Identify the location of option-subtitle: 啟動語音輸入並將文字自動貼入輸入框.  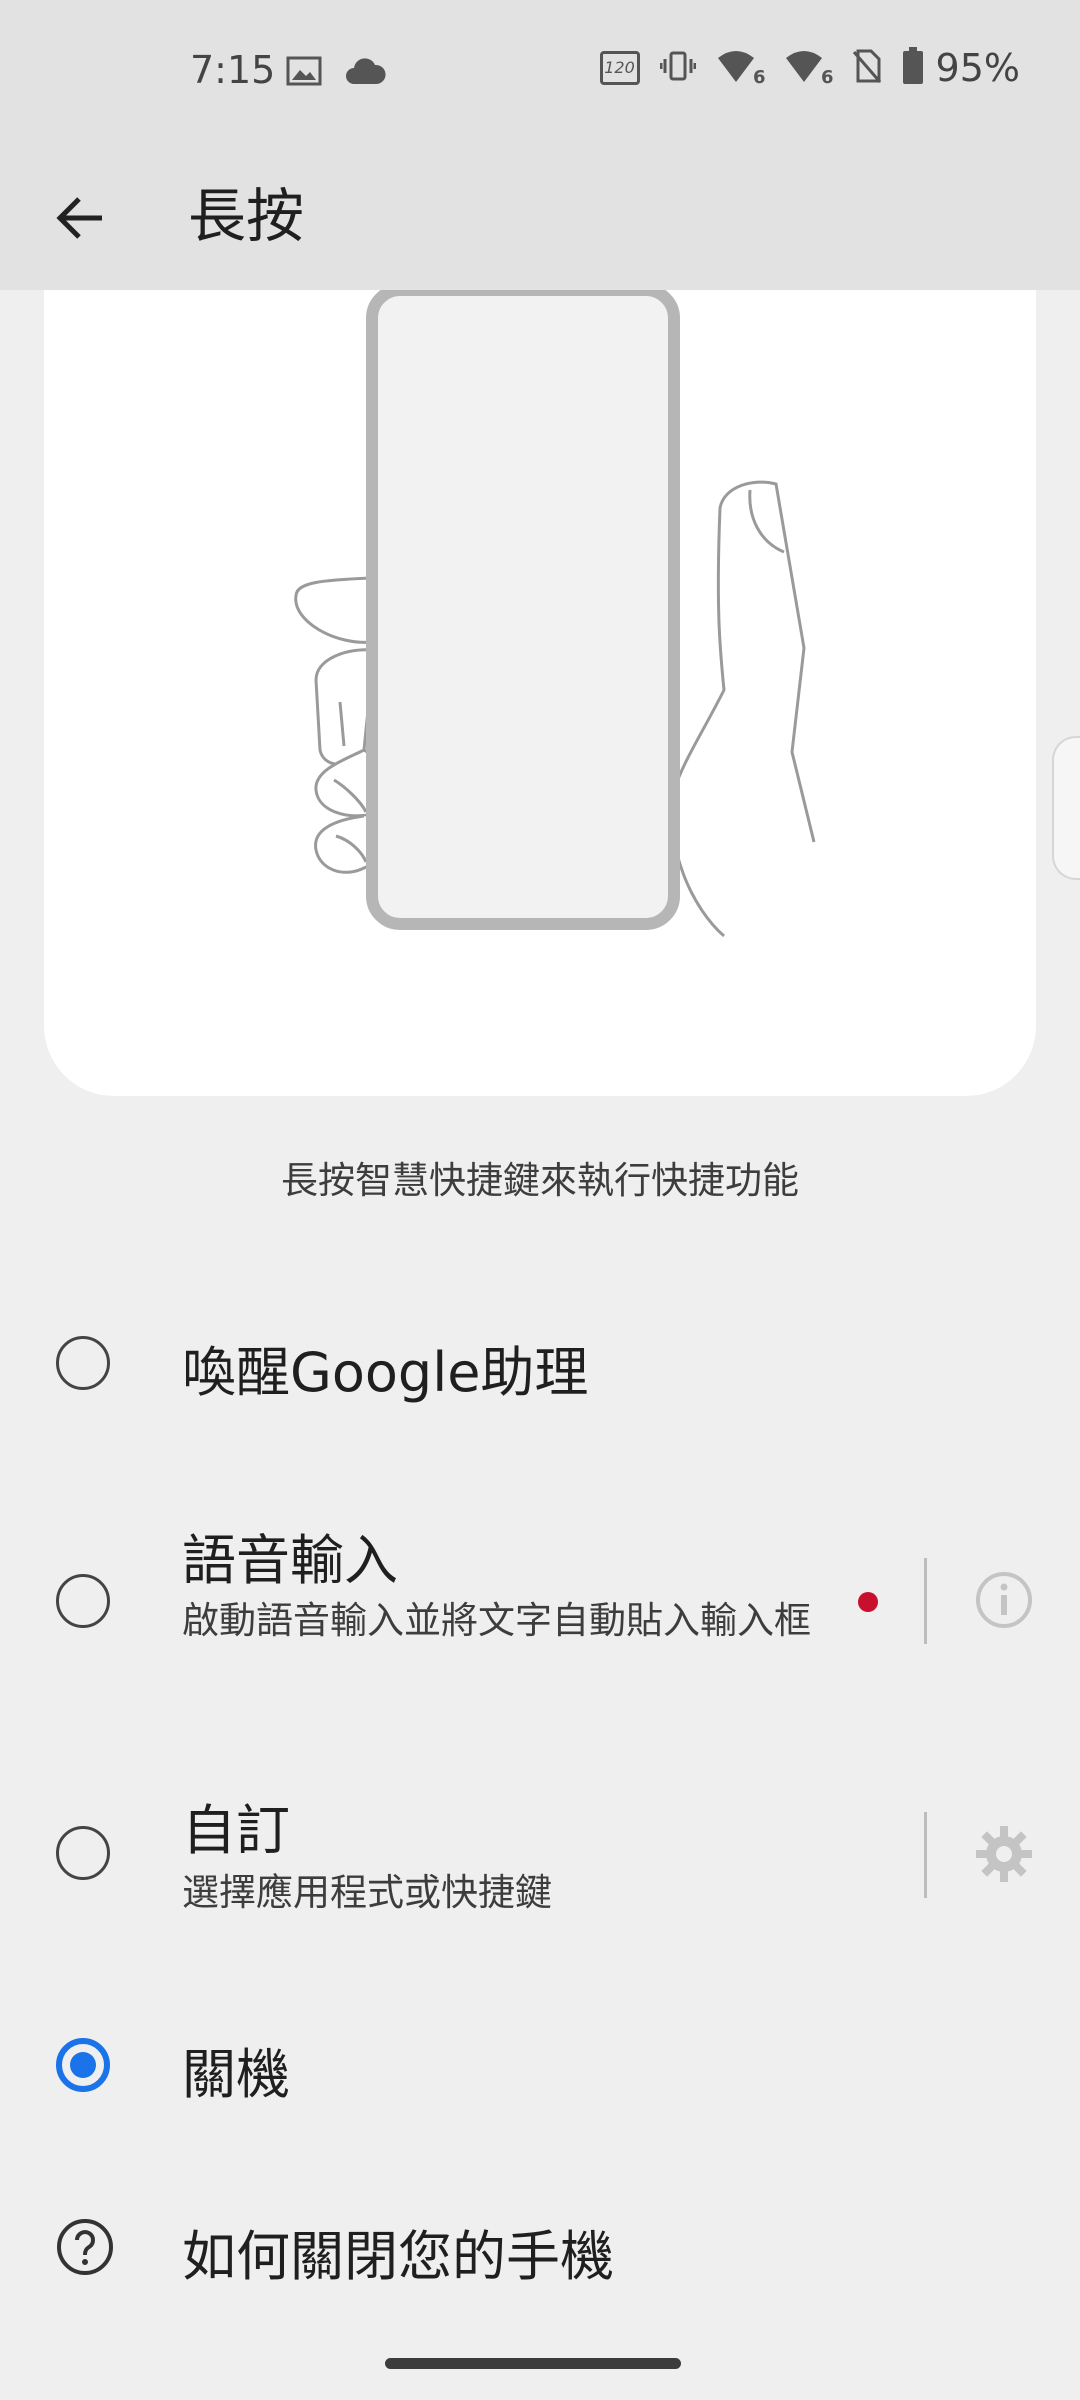
(496, 1620).